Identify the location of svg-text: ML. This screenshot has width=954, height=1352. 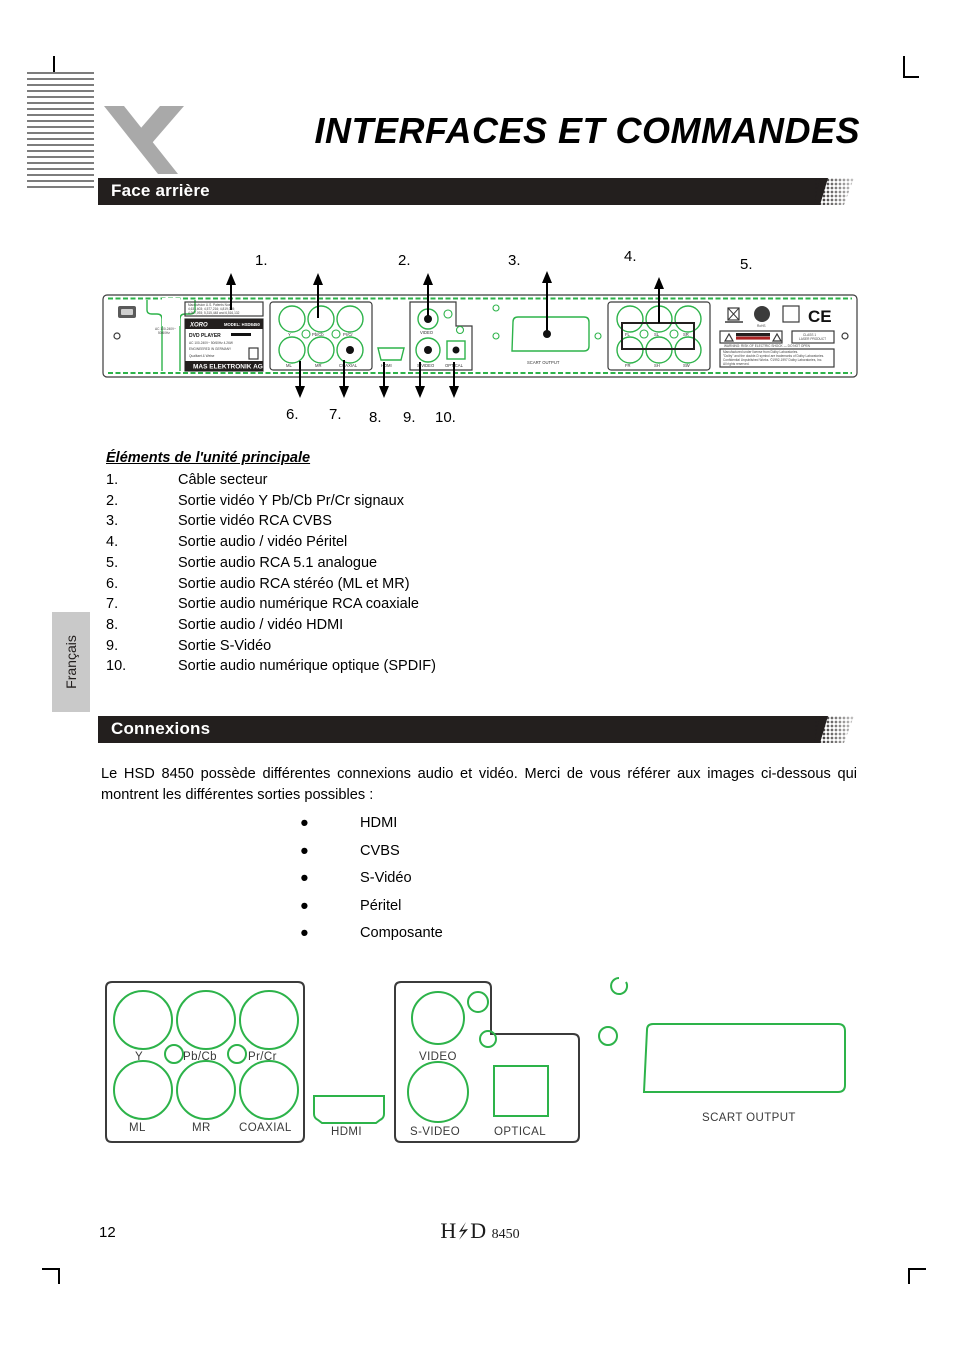
(289, 365).